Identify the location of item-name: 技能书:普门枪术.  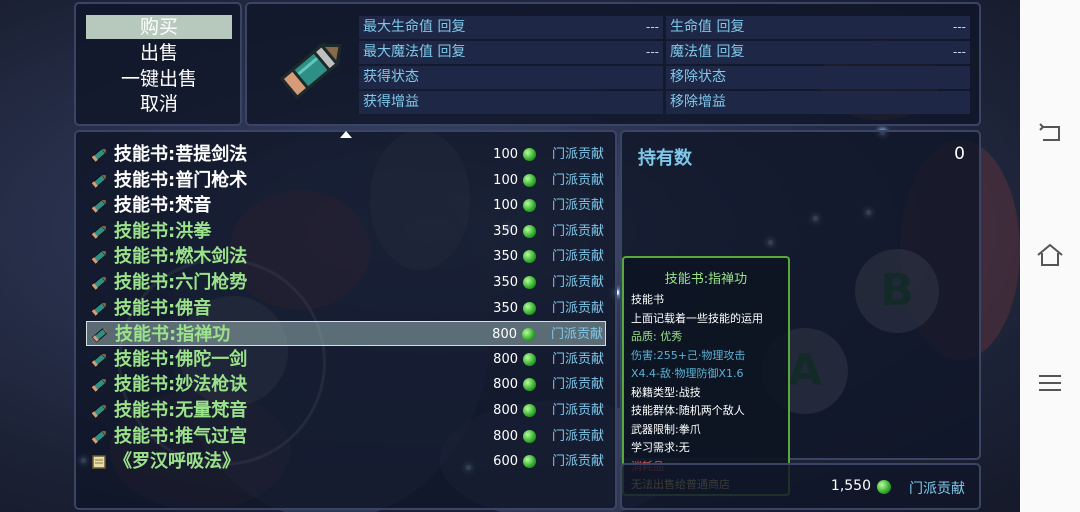
(181, 180).